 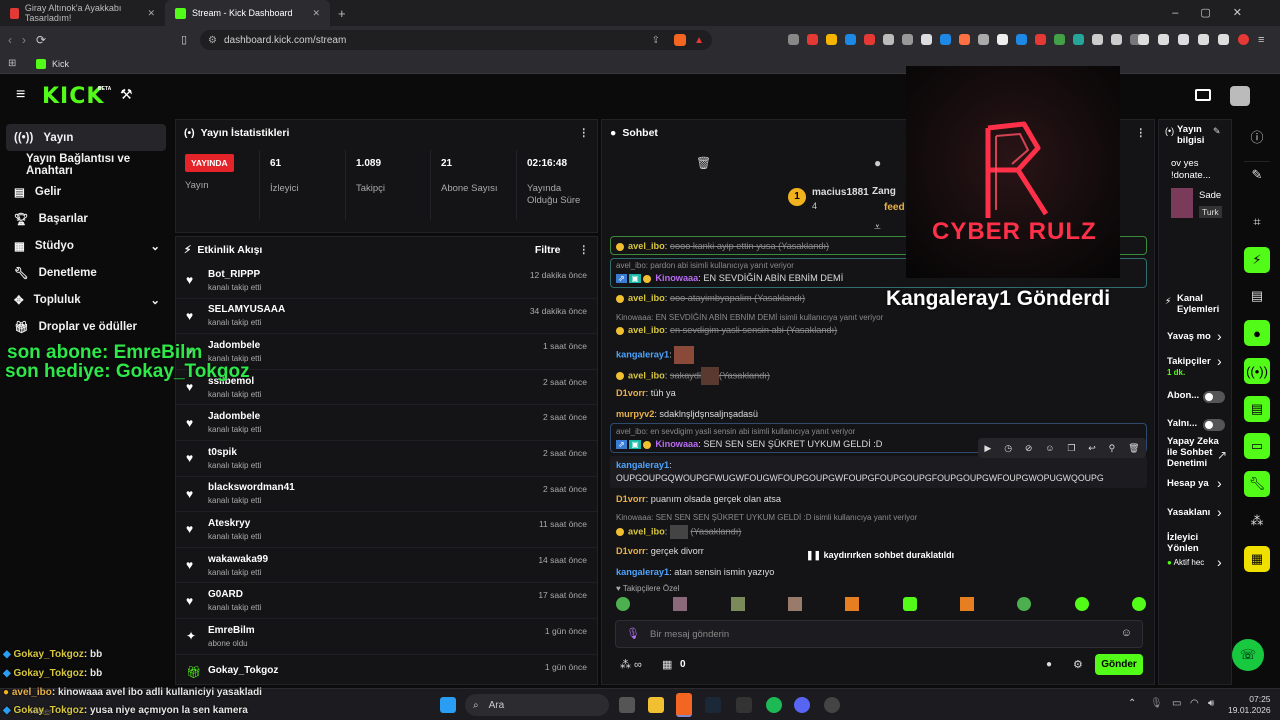 What do you see at coordinates (680, 40) in the screenshot?
I see `brave-shield-icon` at bounding box center [680, 40].